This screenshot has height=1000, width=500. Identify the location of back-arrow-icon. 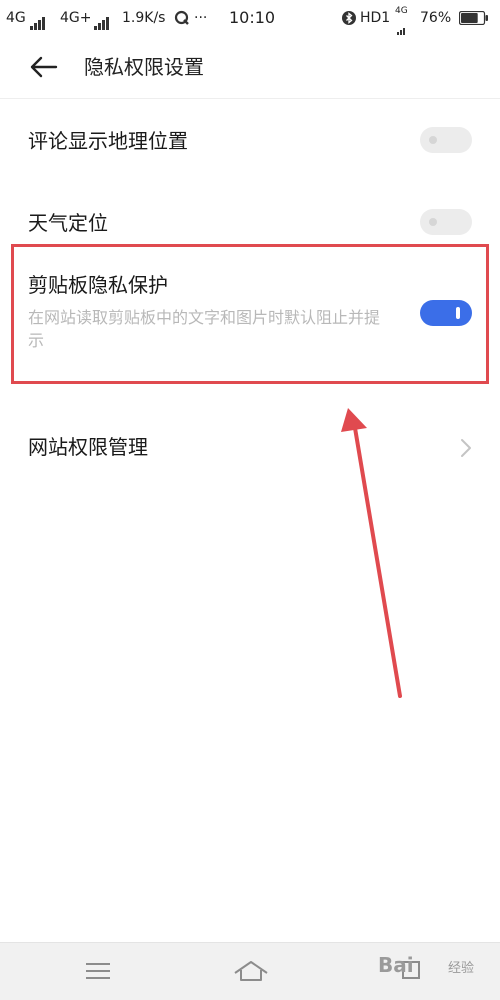
(44, 67).